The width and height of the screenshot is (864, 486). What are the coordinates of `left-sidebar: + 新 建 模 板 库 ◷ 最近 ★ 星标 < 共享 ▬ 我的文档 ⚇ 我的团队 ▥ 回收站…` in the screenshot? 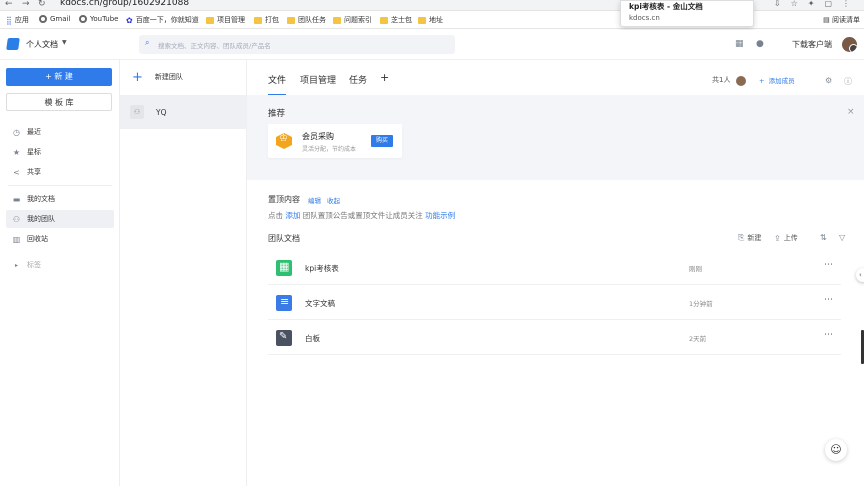 It's located at (60, 273).